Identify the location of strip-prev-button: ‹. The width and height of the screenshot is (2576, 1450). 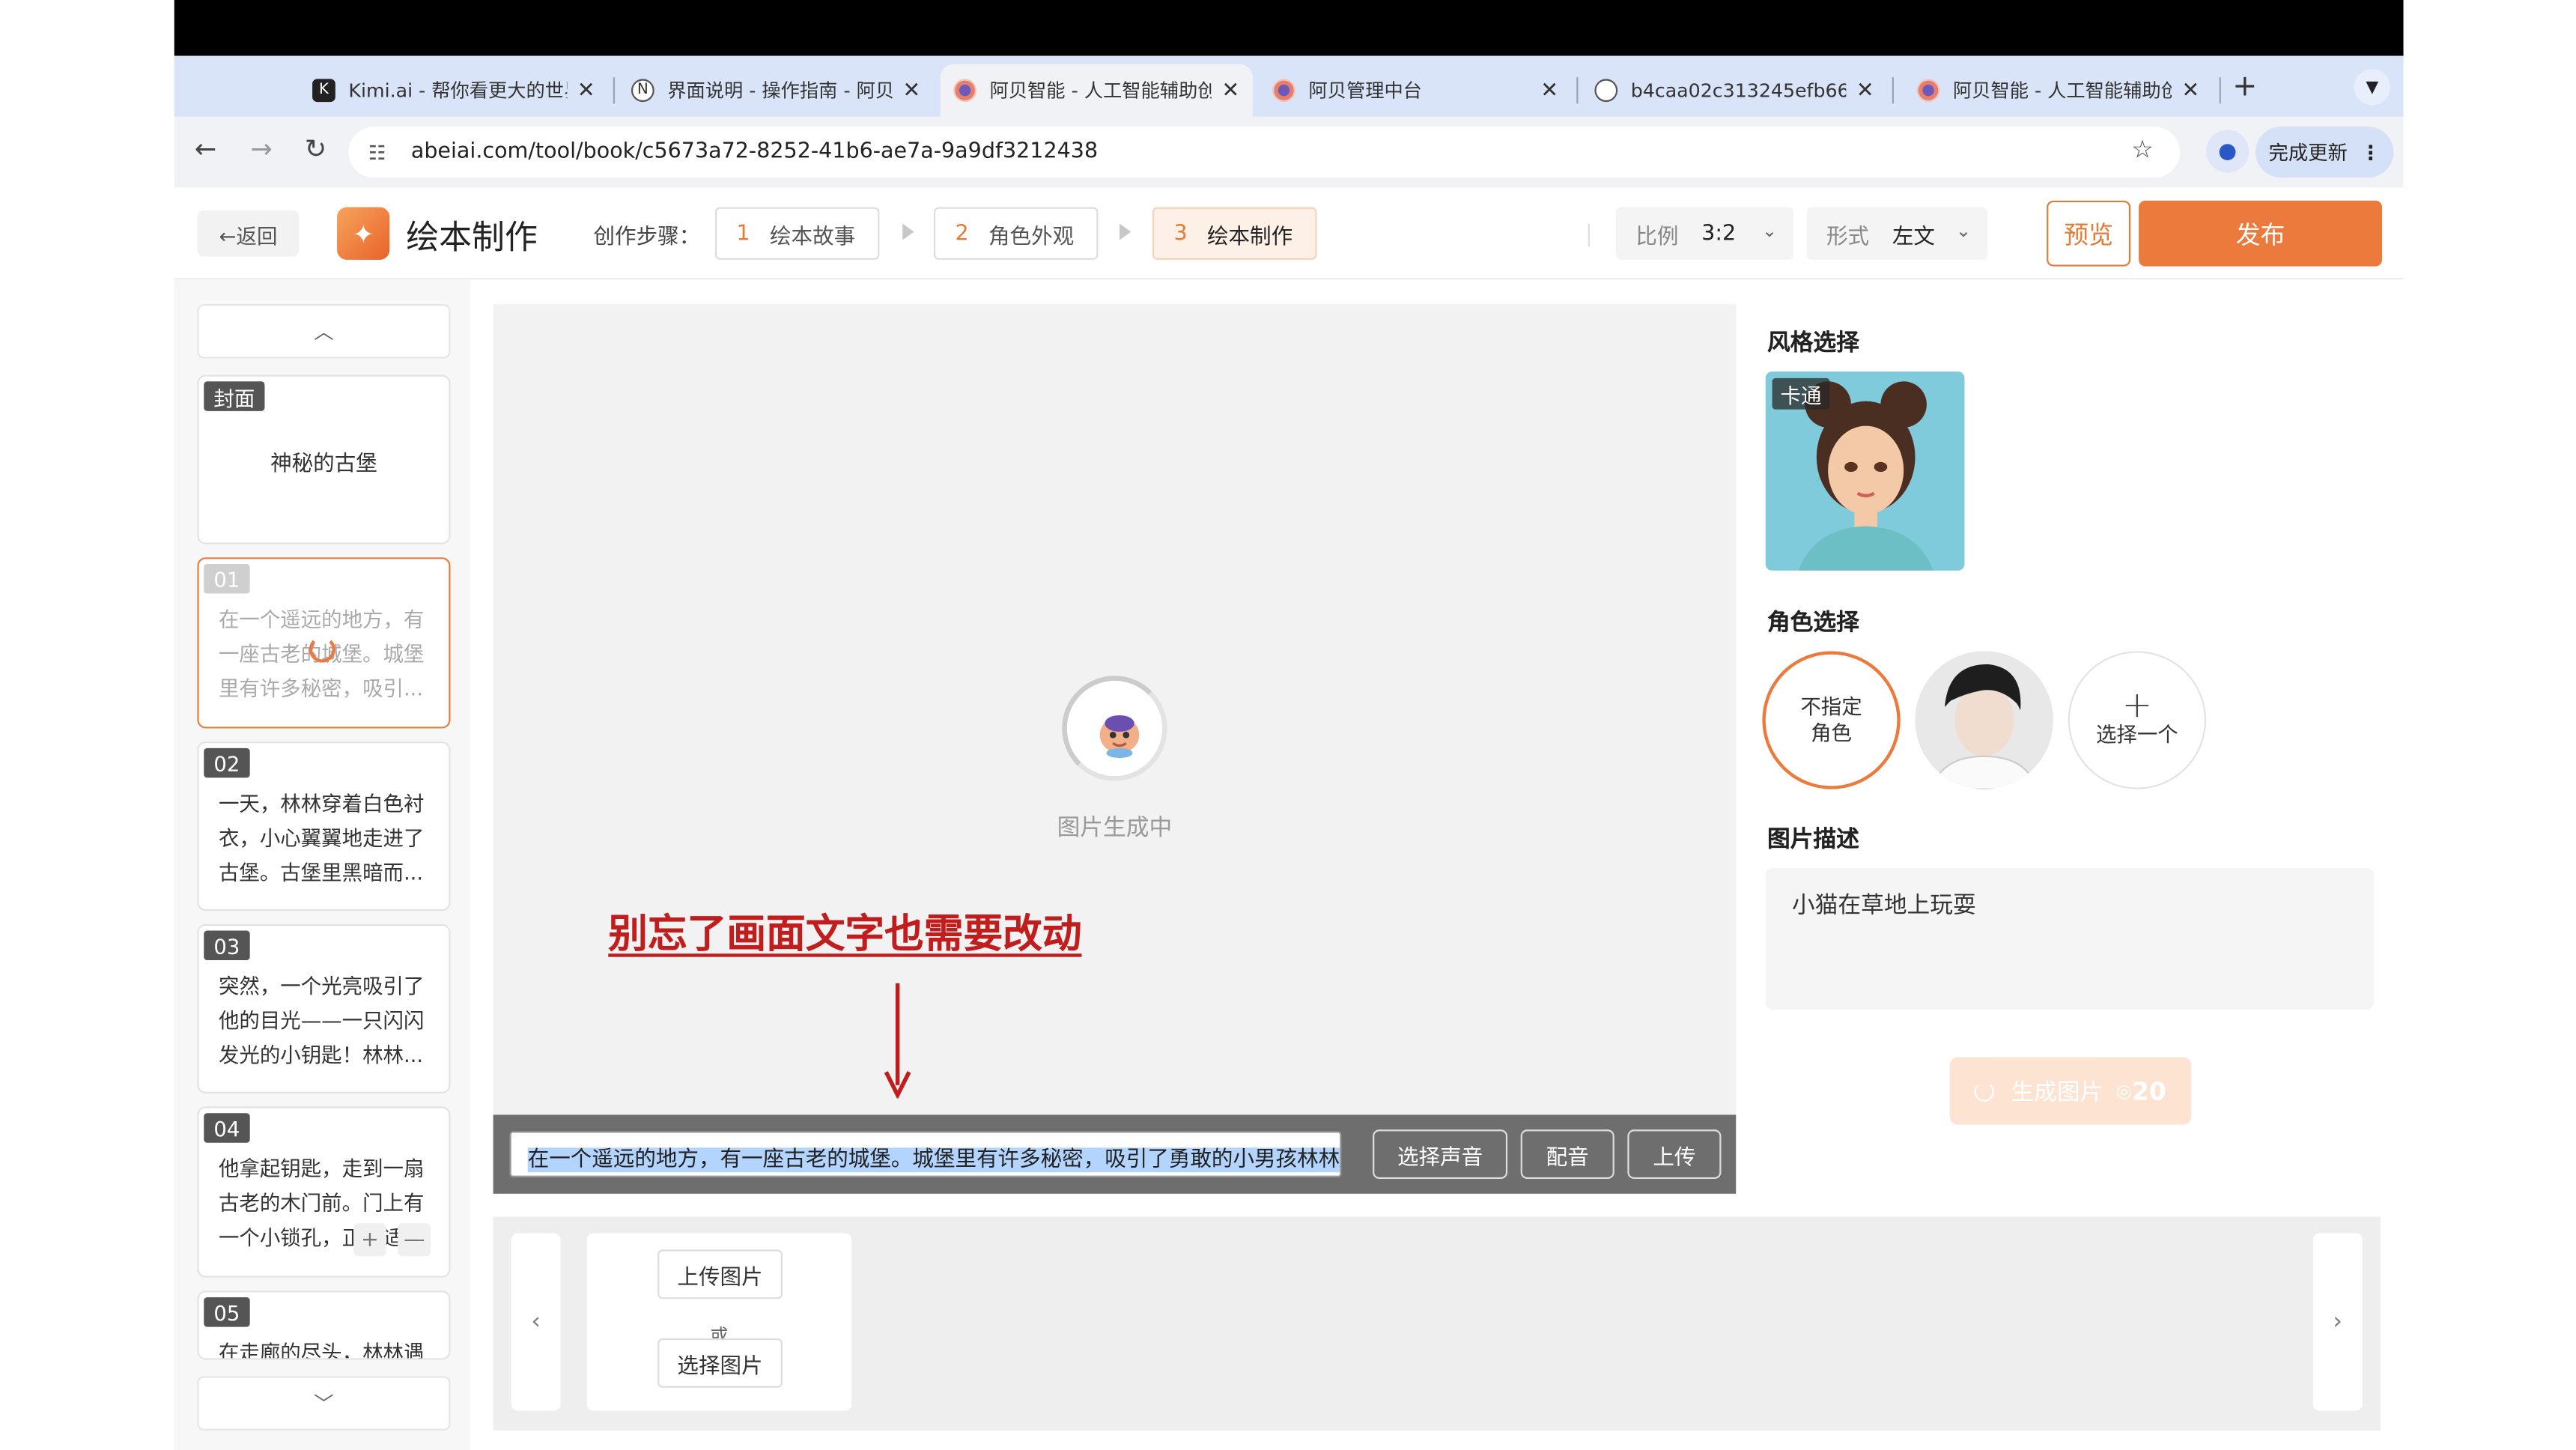
(536, 1322).